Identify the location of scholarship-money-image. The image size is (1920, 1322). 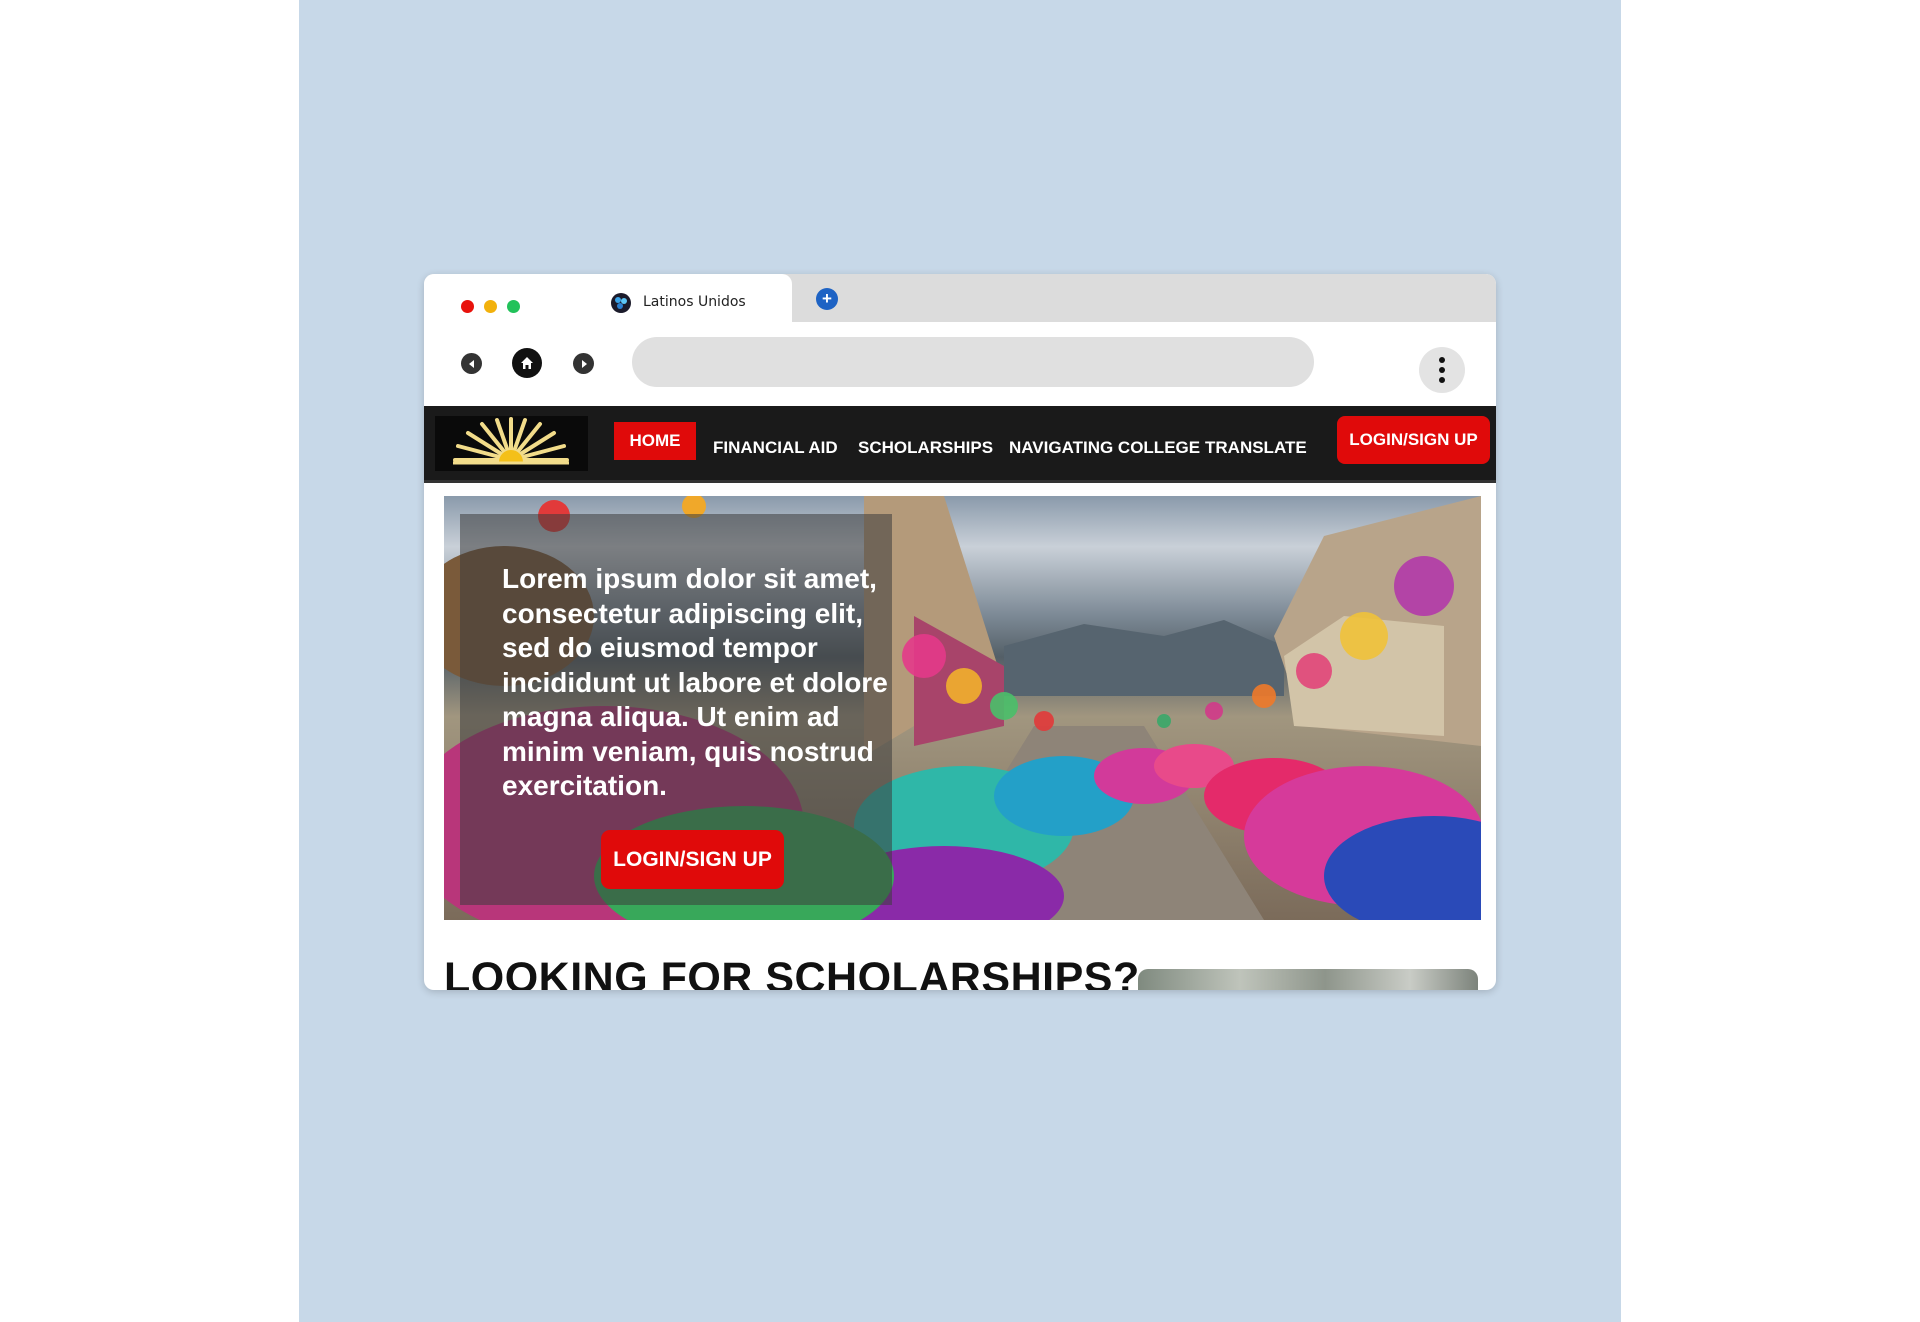
(1308, 979).